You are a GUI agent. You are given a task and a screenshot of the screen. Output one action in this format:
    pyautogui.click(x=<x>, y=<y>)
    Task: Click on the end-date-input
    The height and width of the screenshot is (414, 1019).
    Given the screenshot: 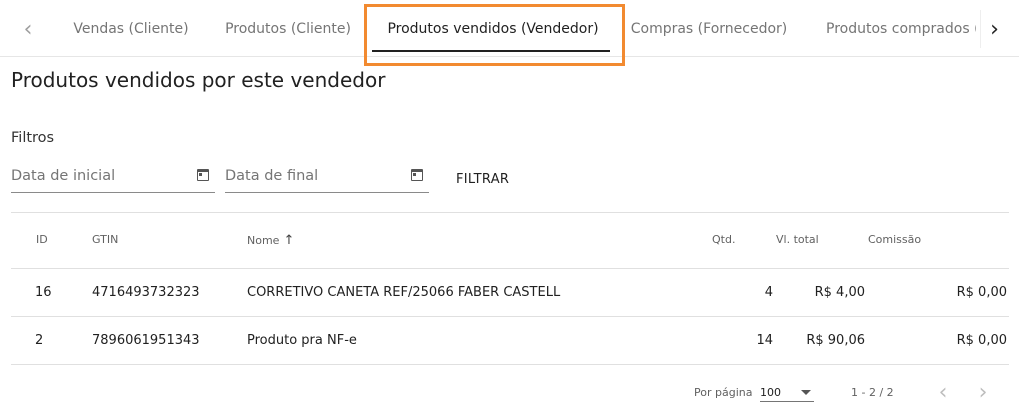 What is the action you would take?
    pyautogui.click(x=310, y=176)
    